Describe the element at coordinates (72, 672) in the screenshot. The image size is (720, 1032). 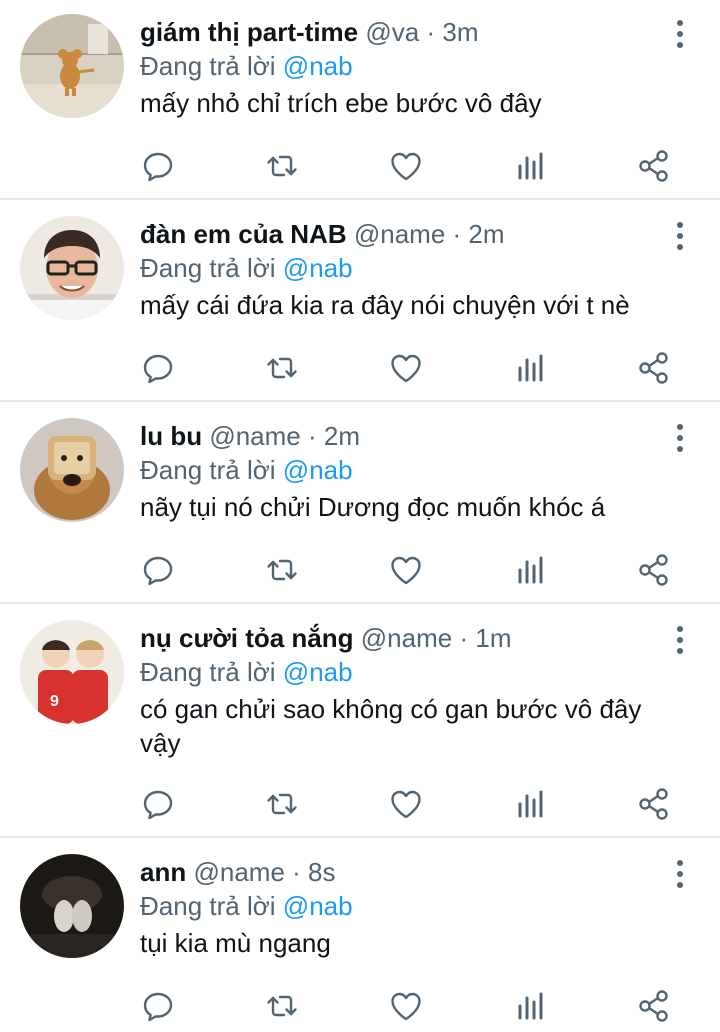
I see `avatar: 9` at that location.